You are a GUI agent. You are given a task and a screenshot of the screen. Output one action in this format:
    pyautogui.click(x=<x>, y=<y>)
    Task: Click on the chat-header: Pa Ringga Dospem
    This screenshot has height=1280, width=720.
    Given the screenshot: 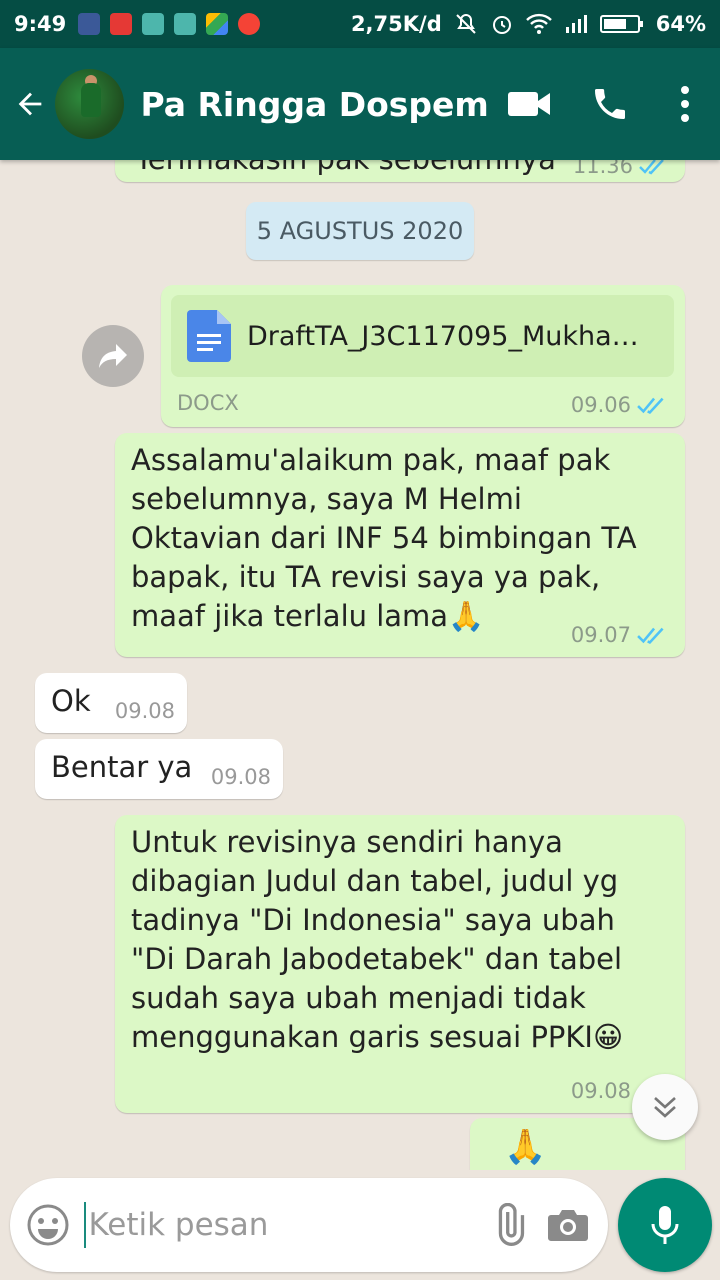 What is the action you would take?
    pyautogui.click(x=360, y=104)
    